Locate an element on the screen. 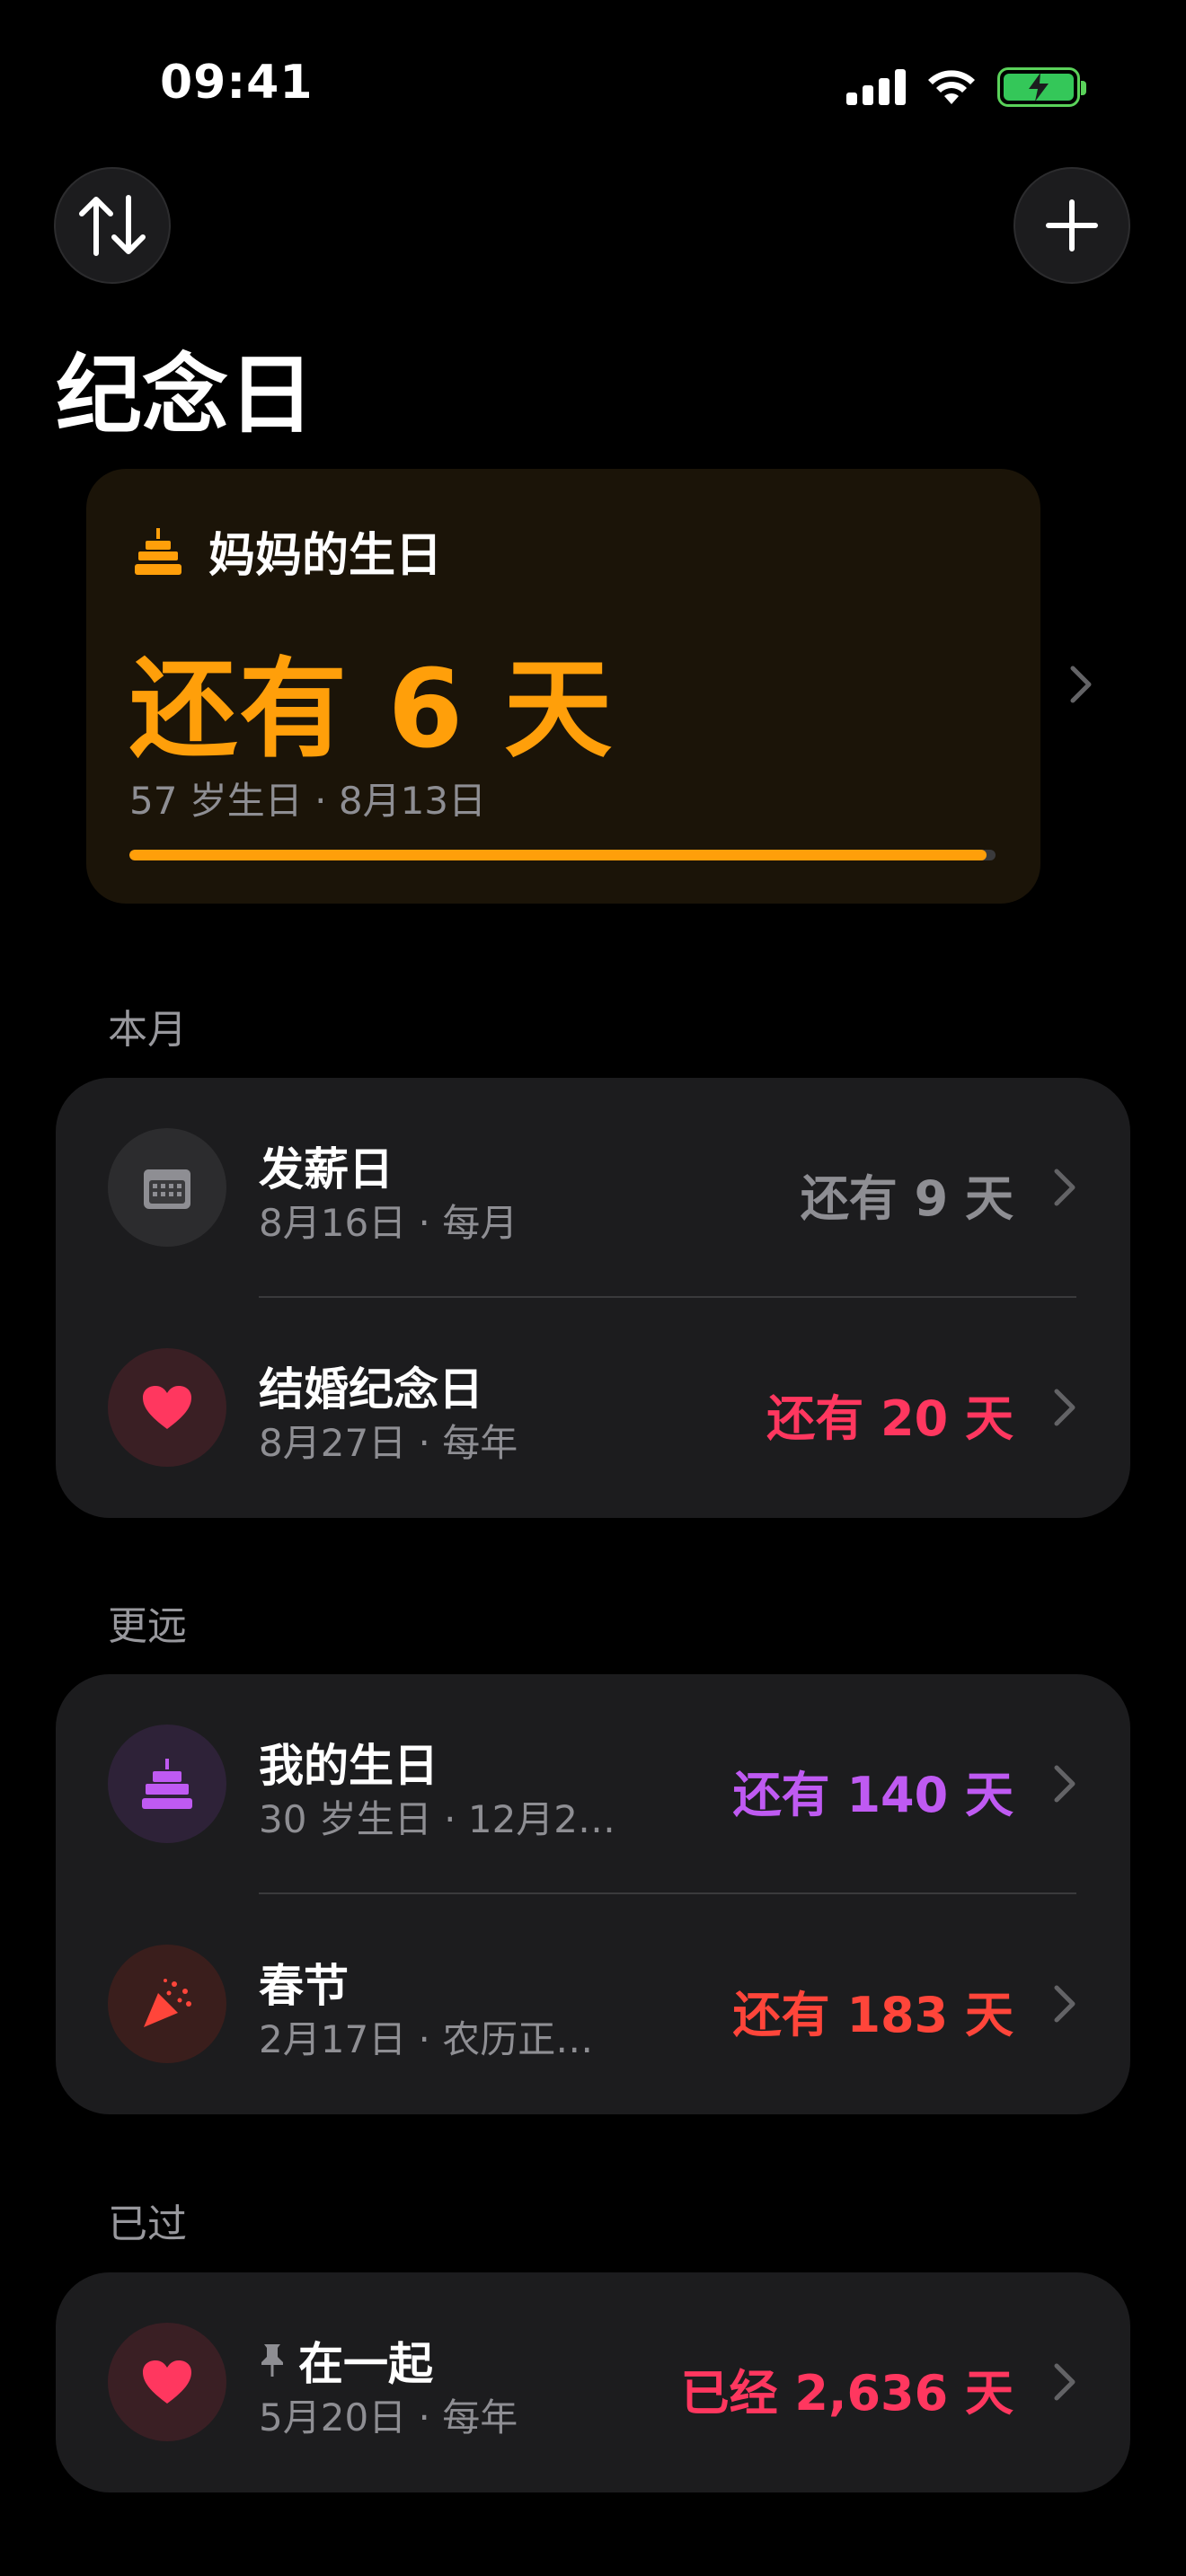 The image size is (1186, 2576). list-item-count: 还有 20 天 is located at coordinates (889, 1418).